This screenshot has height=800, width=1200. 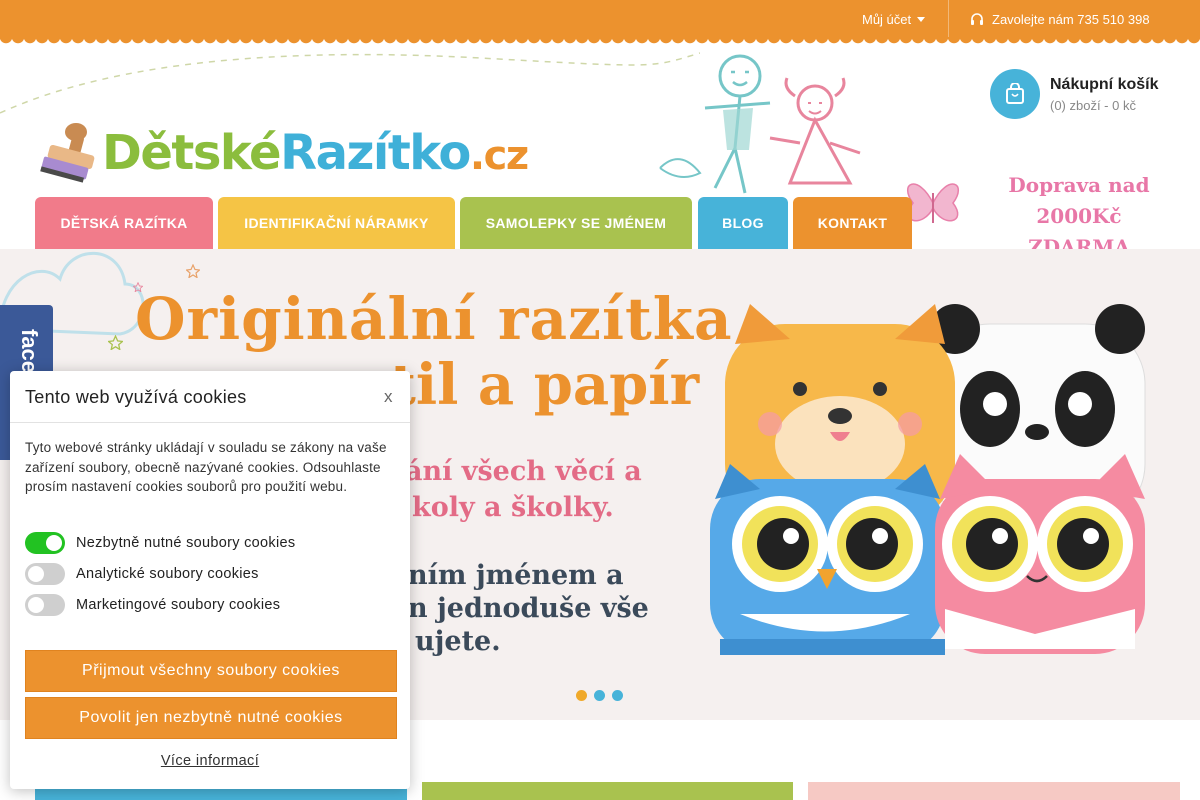 What do you see at coordinates (45, 605) in the screenshot?
I see `marketing-cookies-toggle` at bounding box center [45, 605].